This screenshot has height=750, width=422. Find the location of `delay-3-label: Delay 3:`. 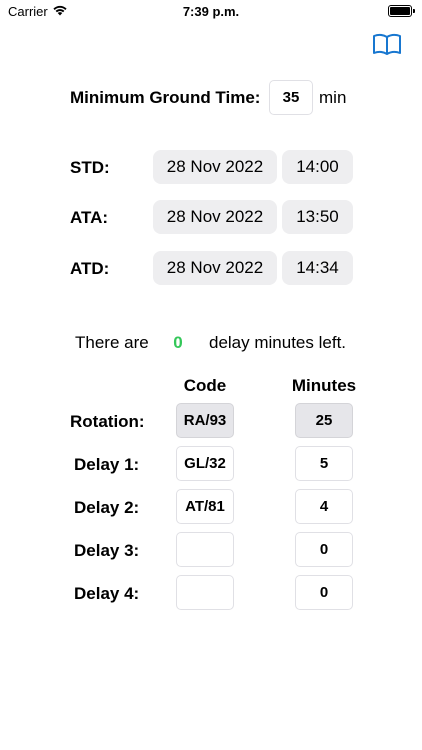

delay-3-label: Delay 3: is located at coordinates (107, 550).